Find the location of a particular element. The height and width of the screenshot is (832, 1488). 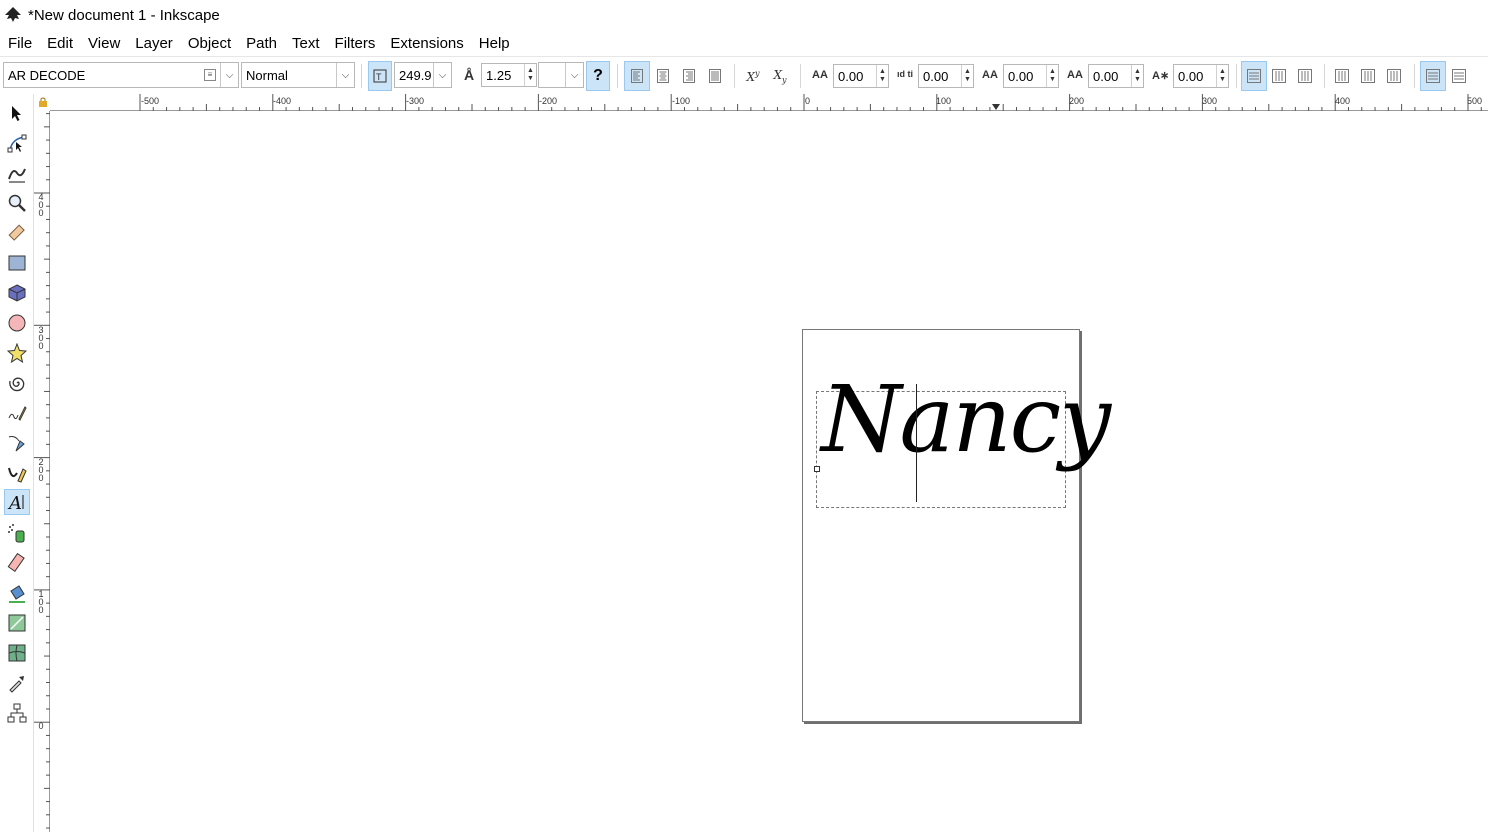

vruler-label: 3 0 0 is located at coordinates (41, 338).